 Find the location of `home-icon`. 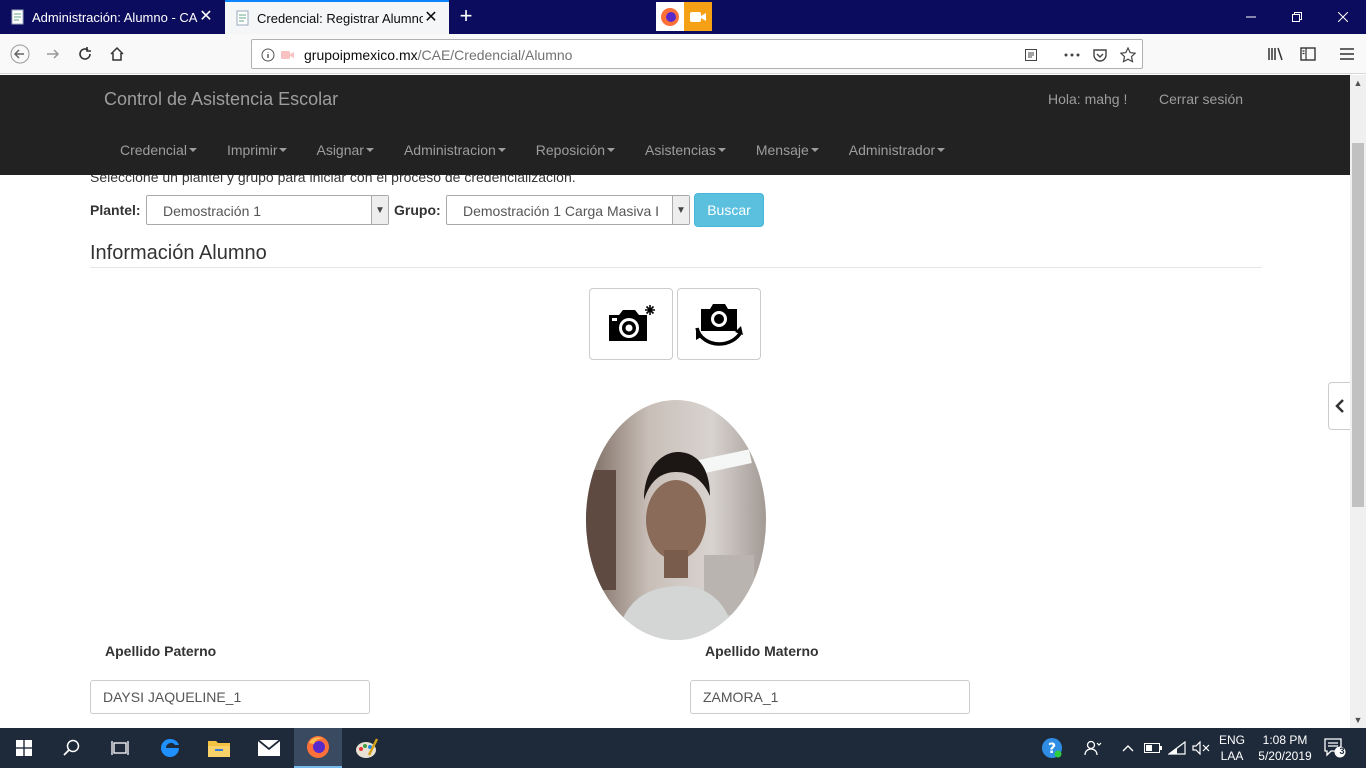

home-icon is located at coordinates (117, 53).